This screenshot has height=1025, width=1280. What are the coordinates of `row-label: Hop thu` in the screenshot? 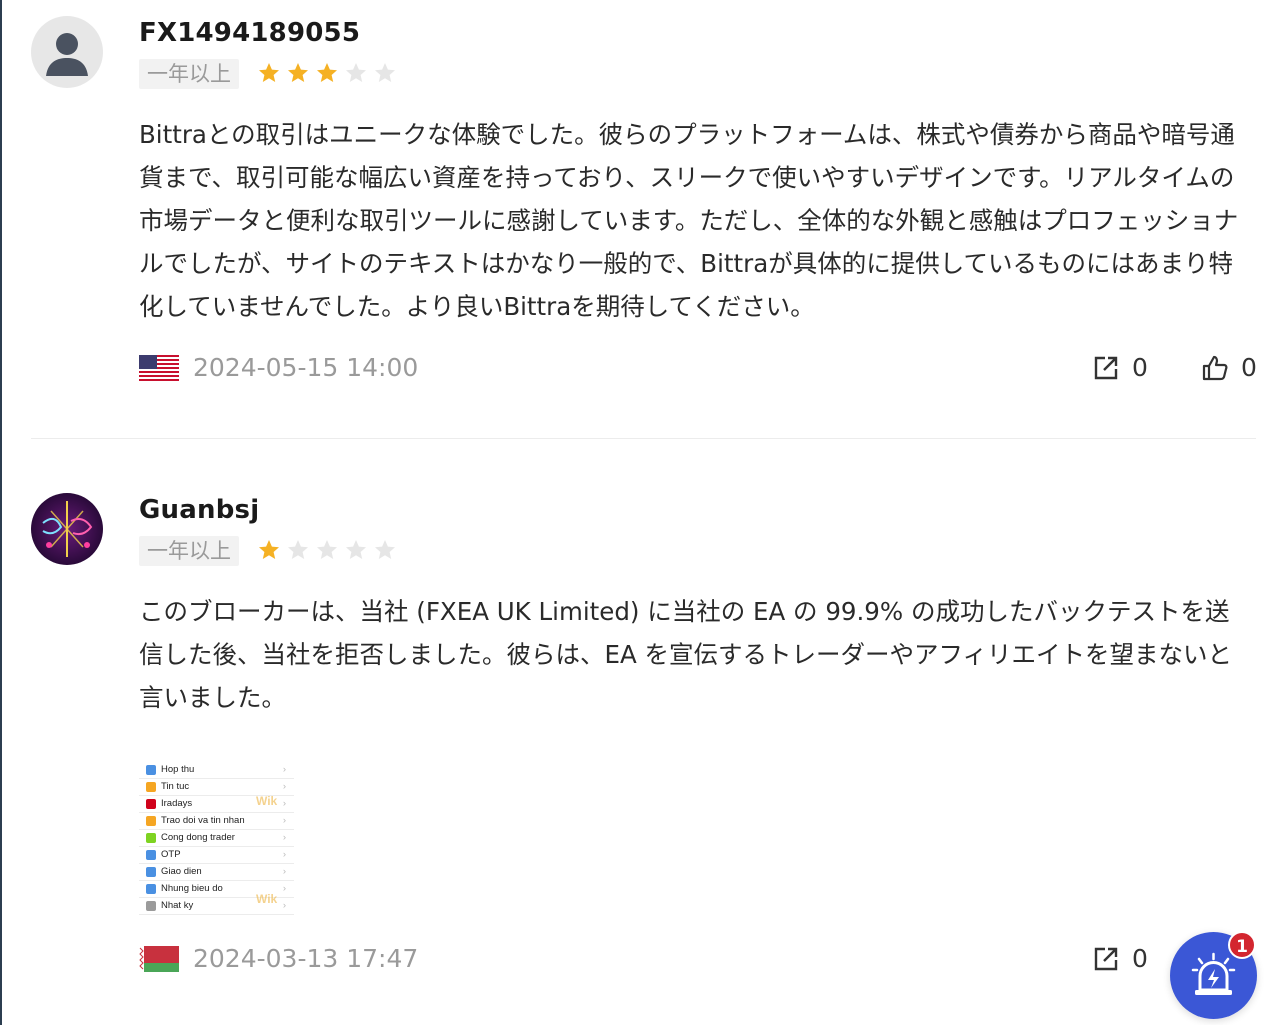 It's located at (178, 769).